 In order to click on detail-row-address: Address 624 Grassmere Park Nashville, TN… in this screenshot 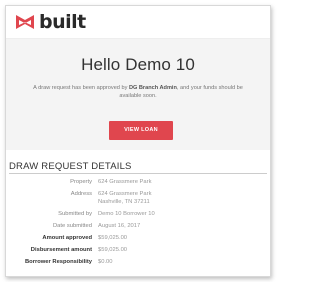, I will do `click(138, 198)`.